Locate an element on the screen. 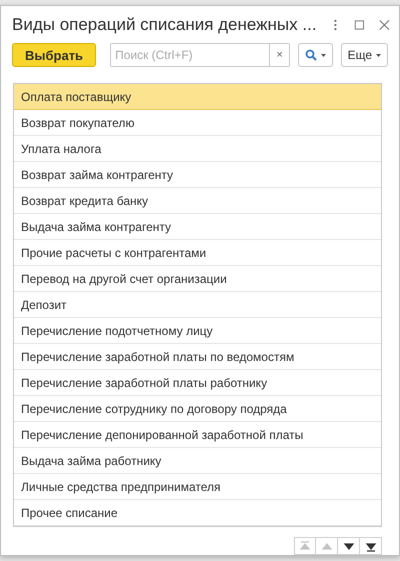  list-item: Выдача займа контрагенту is located at coordinates (197, 227).